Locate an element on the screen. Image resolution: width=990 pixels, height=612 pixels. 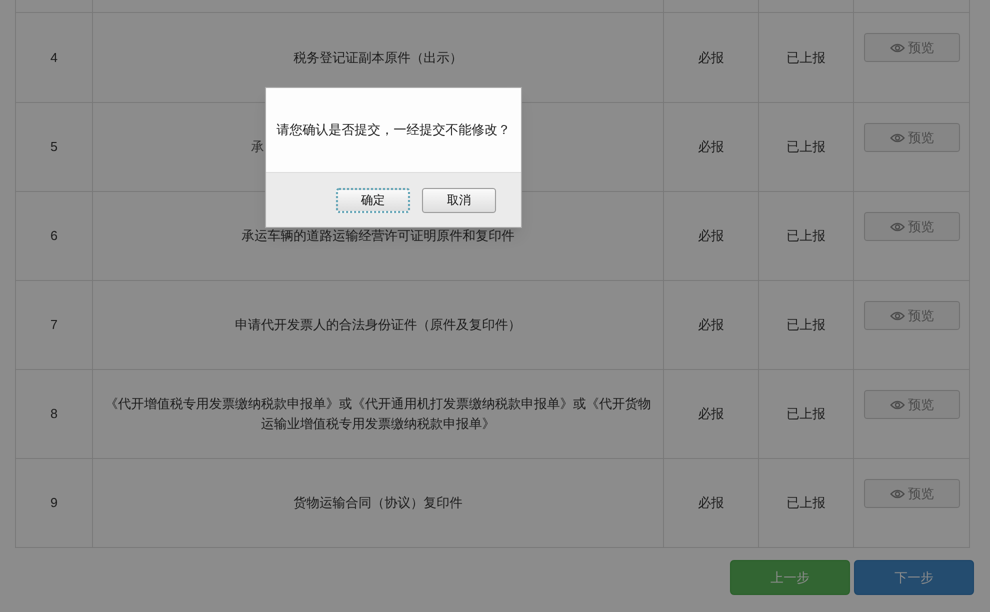
row-number: 4 is located at coordinates (54, 57).